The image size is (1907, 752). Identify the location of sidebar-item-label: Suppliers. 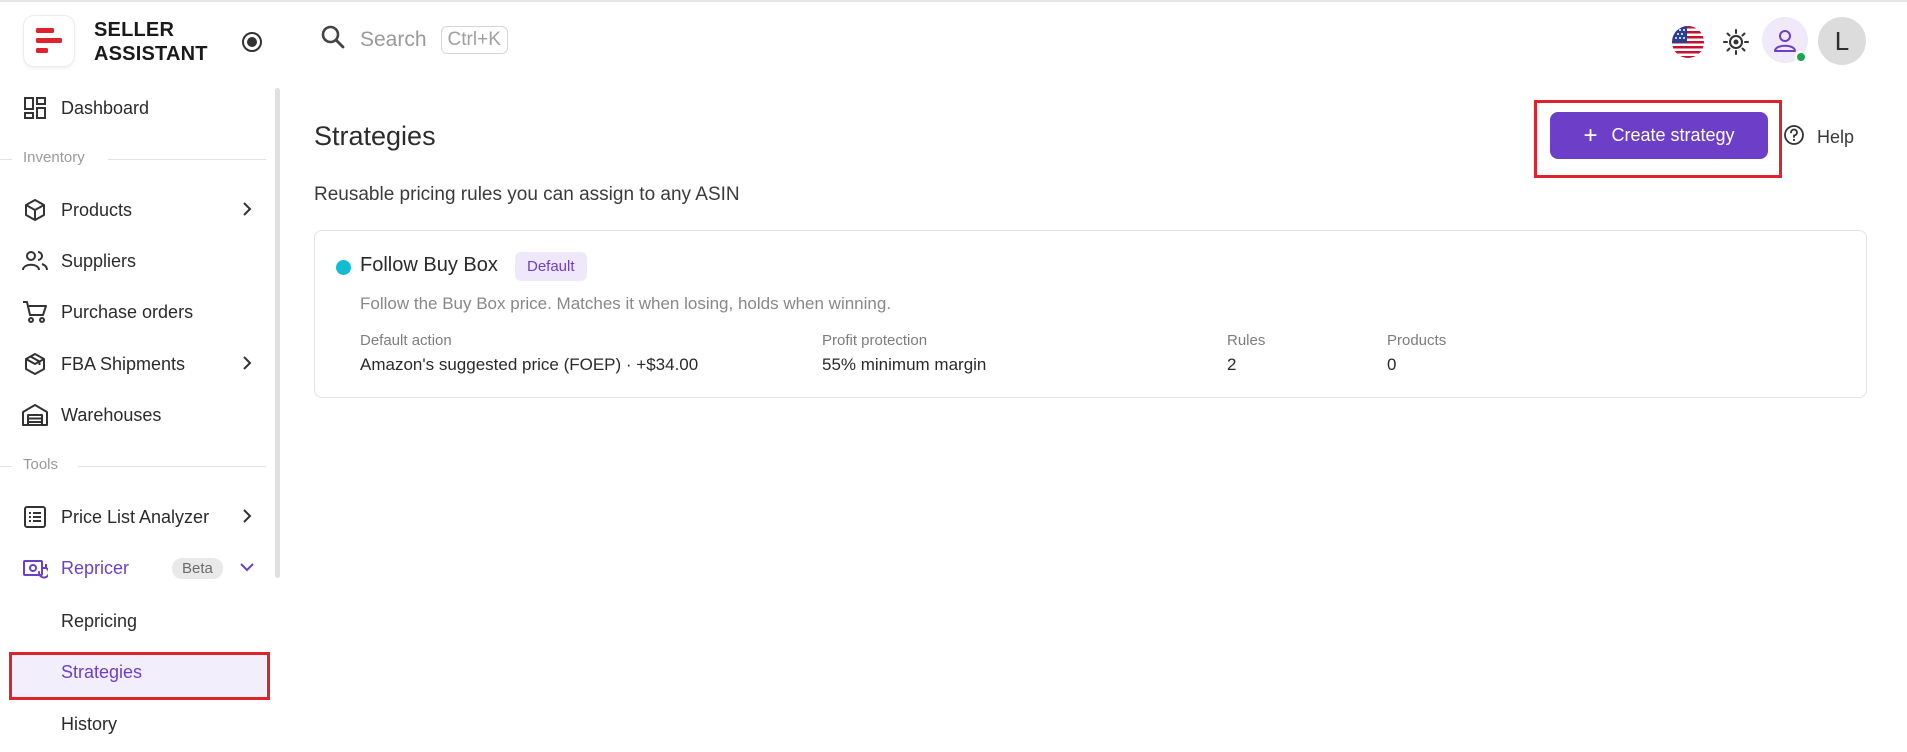
(99, 260).